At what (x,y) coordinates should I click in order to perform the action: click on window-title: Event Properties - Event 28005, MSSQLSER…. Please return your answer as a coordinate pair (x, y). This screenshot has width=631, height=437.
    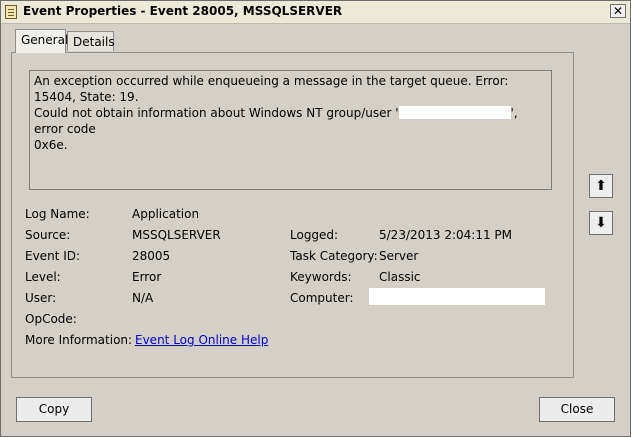
    Looking at the image, I should click on (183, 11).